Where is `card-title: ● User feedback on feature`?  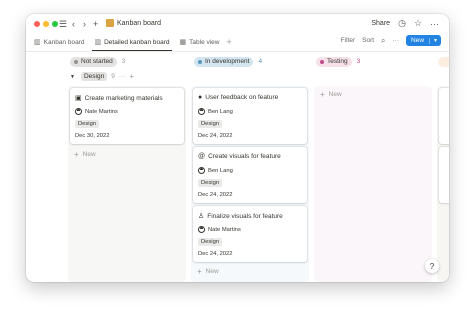
card-title: ● User feedback on feature is located at coordinates (238, 97).